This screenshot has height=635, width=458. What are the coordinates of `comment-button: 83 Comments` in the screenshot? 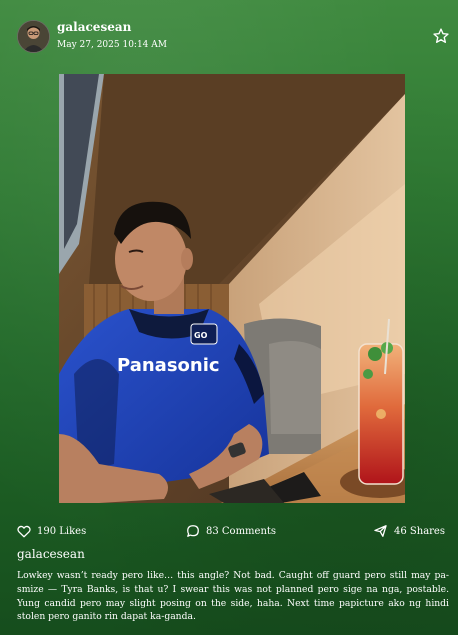 It's located at (231, 531).